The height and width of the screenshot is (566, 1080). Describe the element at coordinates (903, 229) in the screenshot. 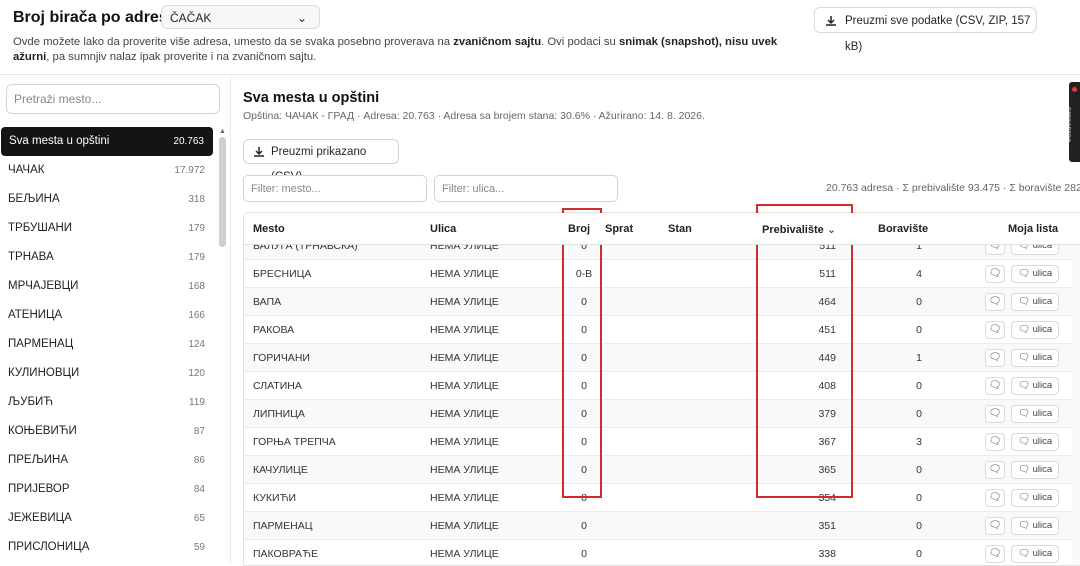

I see `col-stay: Boravište` at that location.